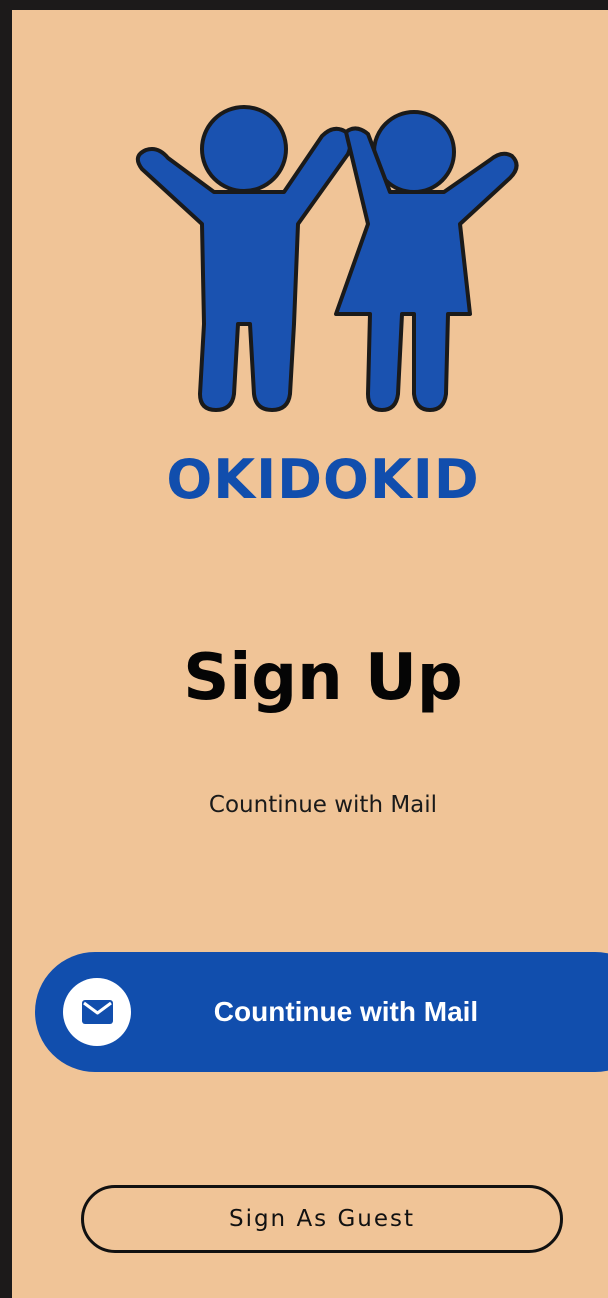 The width and height of the screenshot is (608, 1298). What do you see at coordinates (327, 258) in the screenshot?
I see `two-kids-holding-hands-icon` at bounding box center [327, 258].